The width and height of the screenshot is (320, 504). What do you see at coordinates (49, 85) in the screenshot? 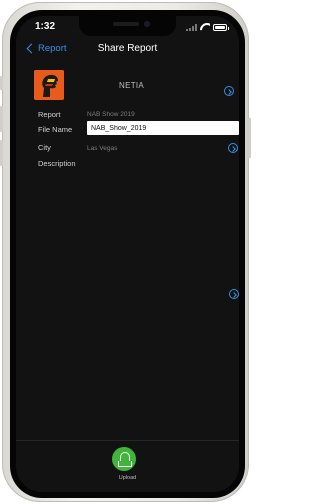
I see `netia-head-logo-icon` at bounding box center [49, 85].